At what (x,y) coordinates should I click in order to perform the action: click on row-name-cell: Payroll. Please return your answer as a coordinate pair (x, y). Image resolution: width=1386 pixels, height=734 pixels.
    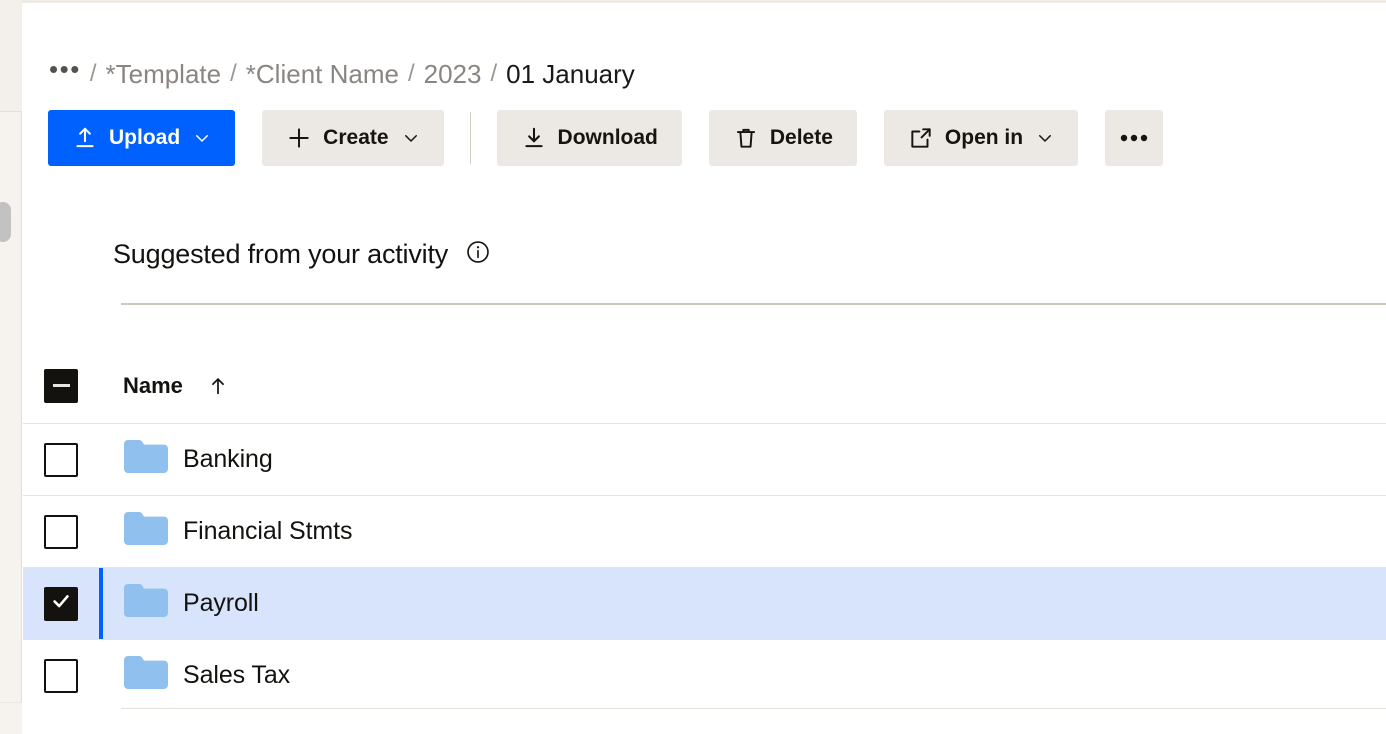
    Looking at the image, I should click on (179, 603).